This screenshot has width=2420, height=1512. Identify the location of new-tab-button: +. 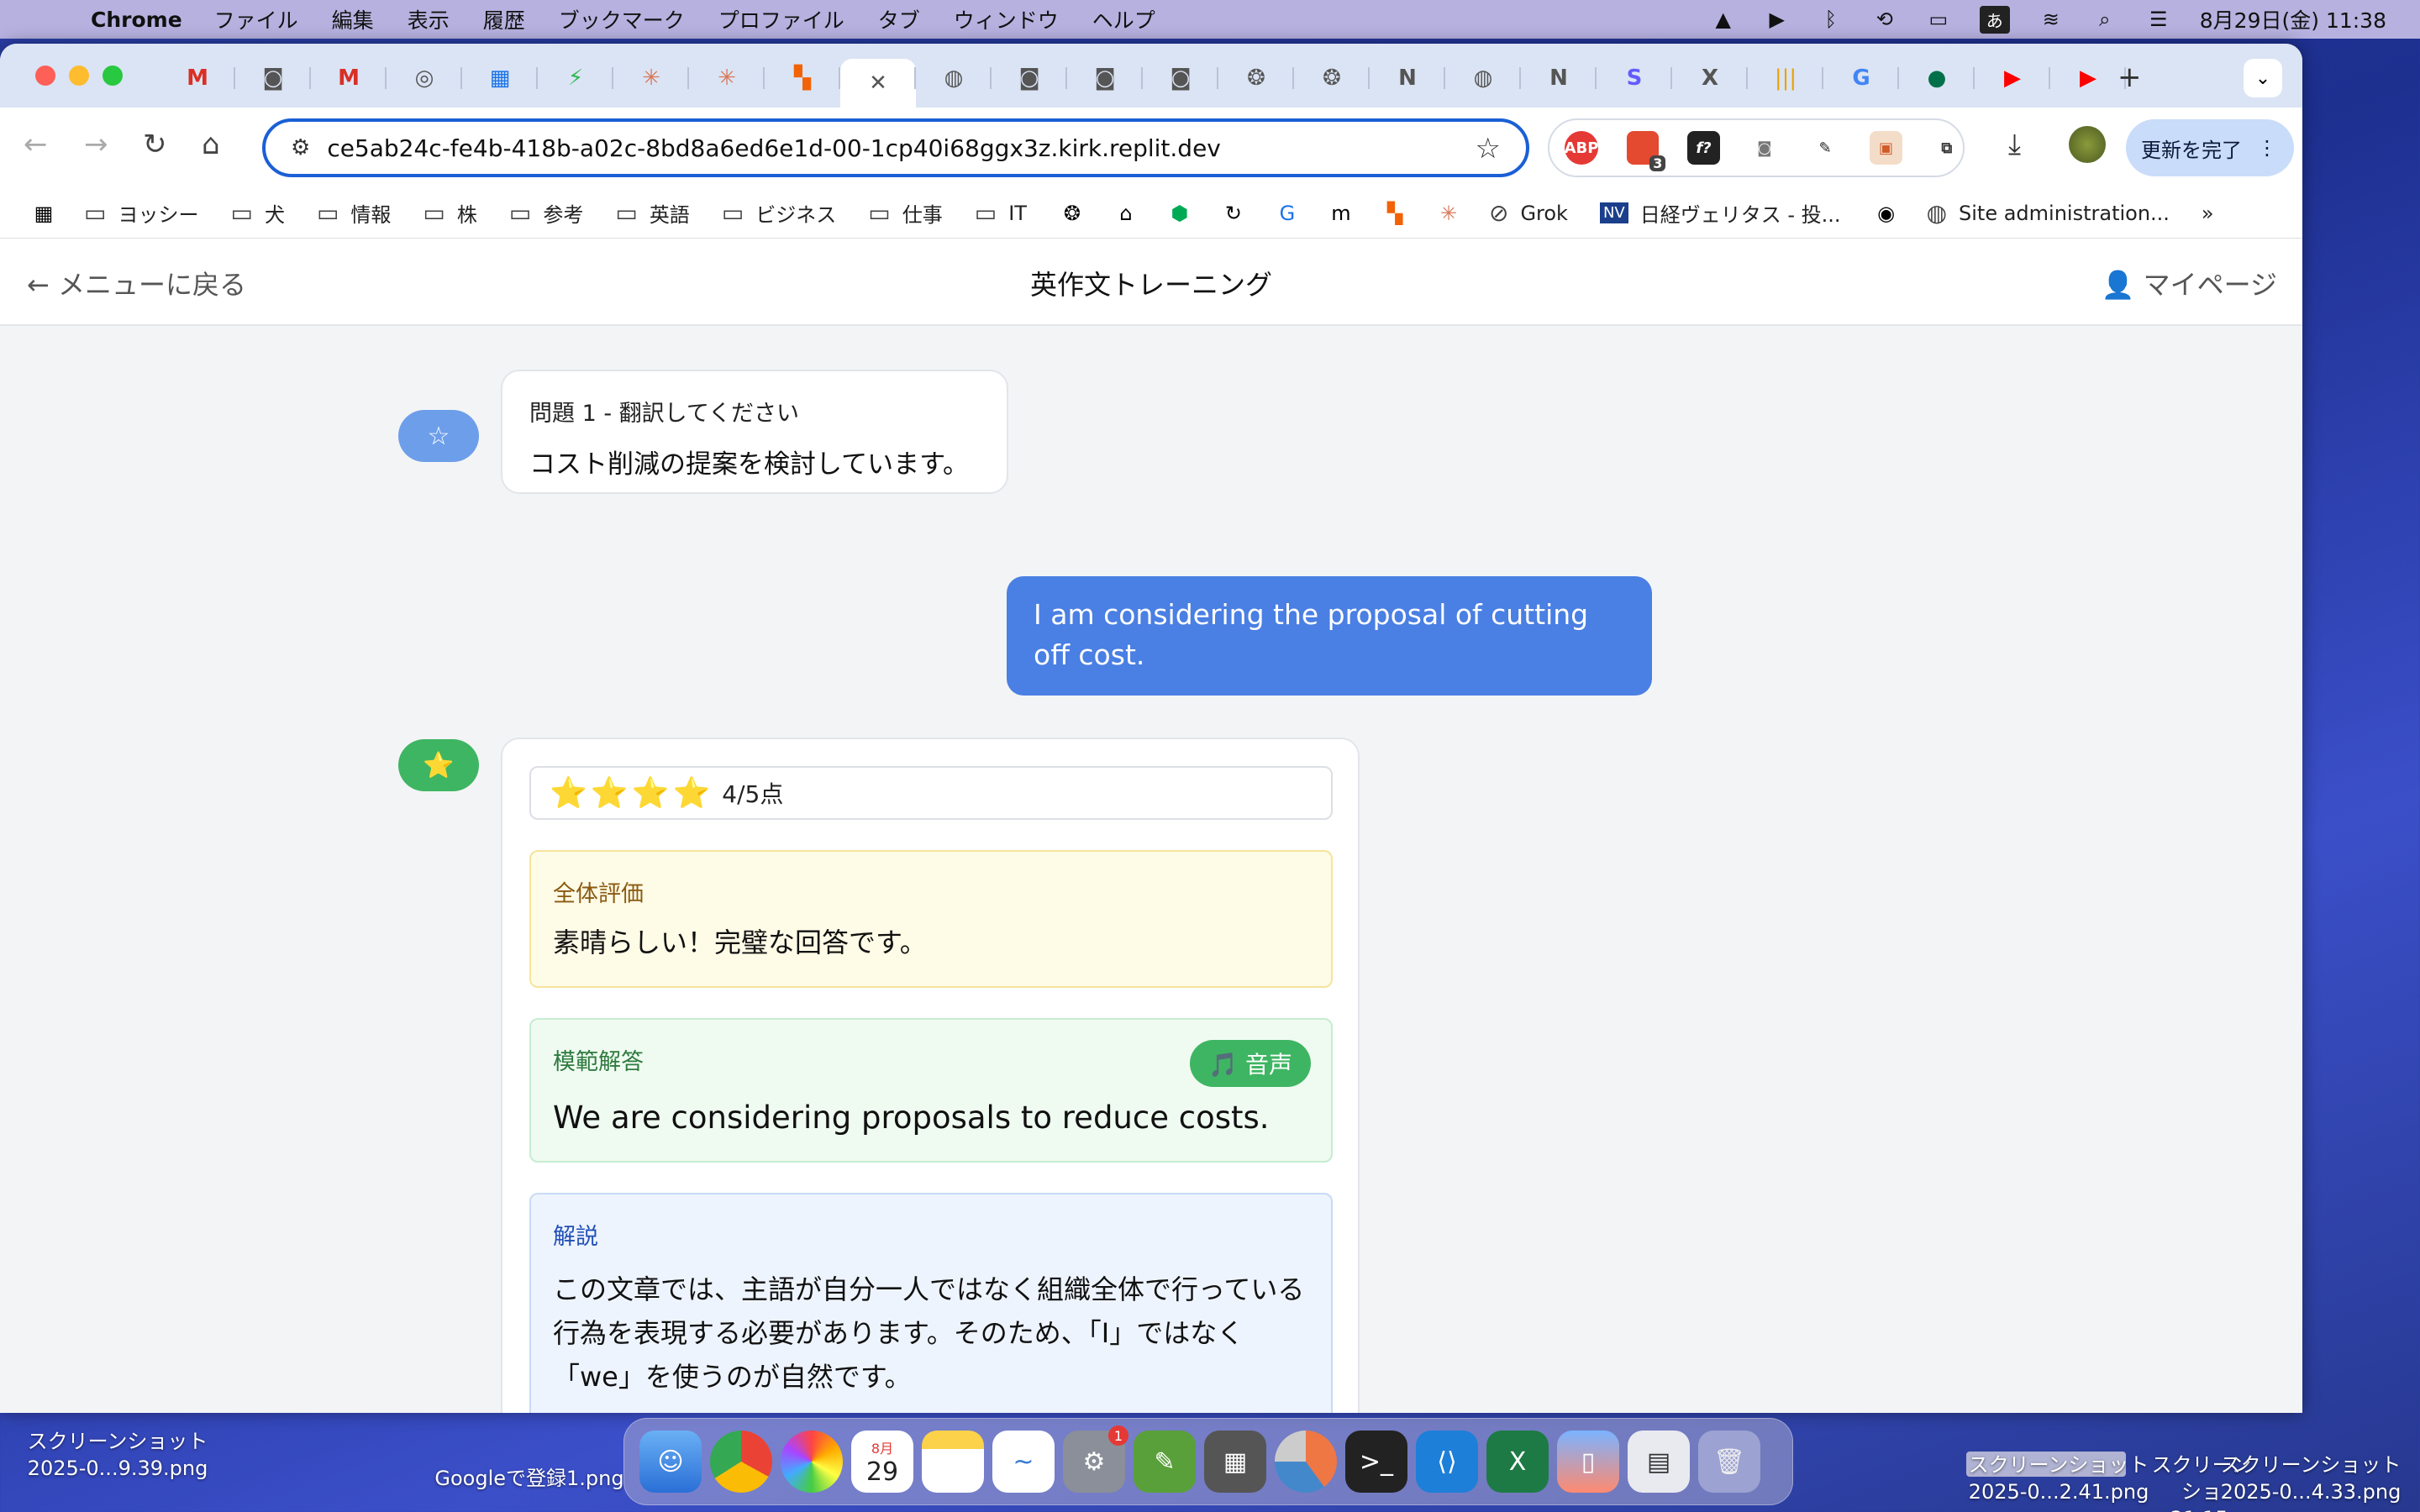
(2130, 77).